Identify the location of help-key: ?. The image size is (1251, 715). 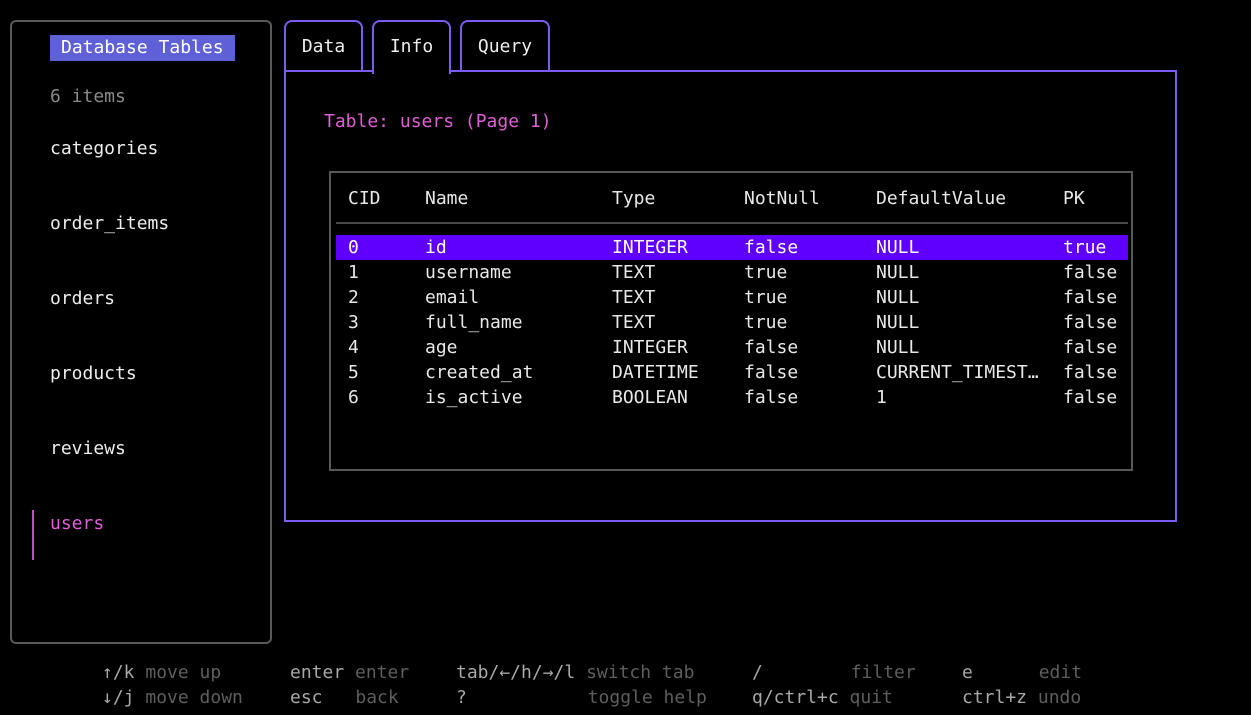
(461, 697).